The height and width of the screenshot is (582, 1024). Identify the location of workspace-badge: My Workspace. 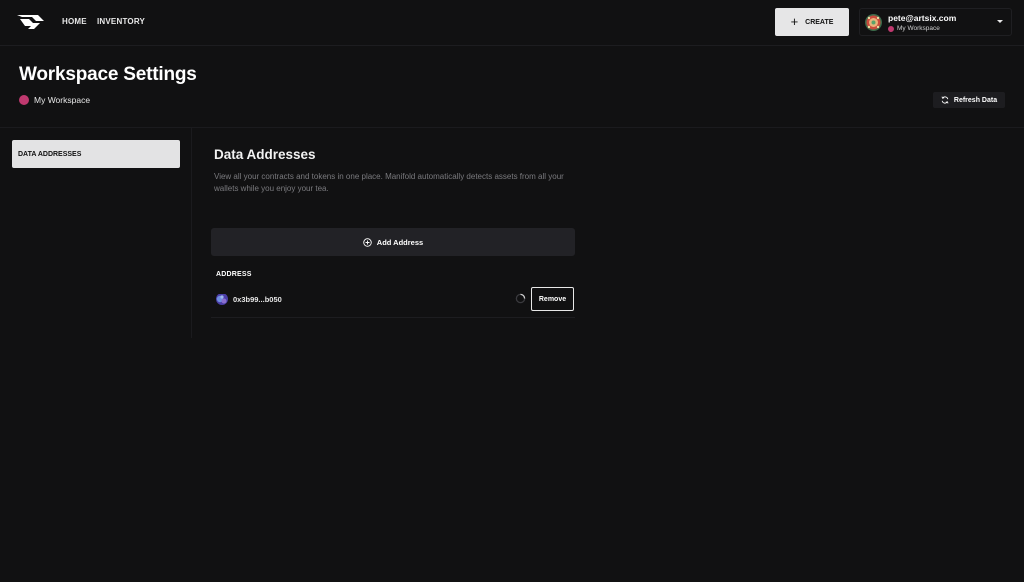
(54, 100).